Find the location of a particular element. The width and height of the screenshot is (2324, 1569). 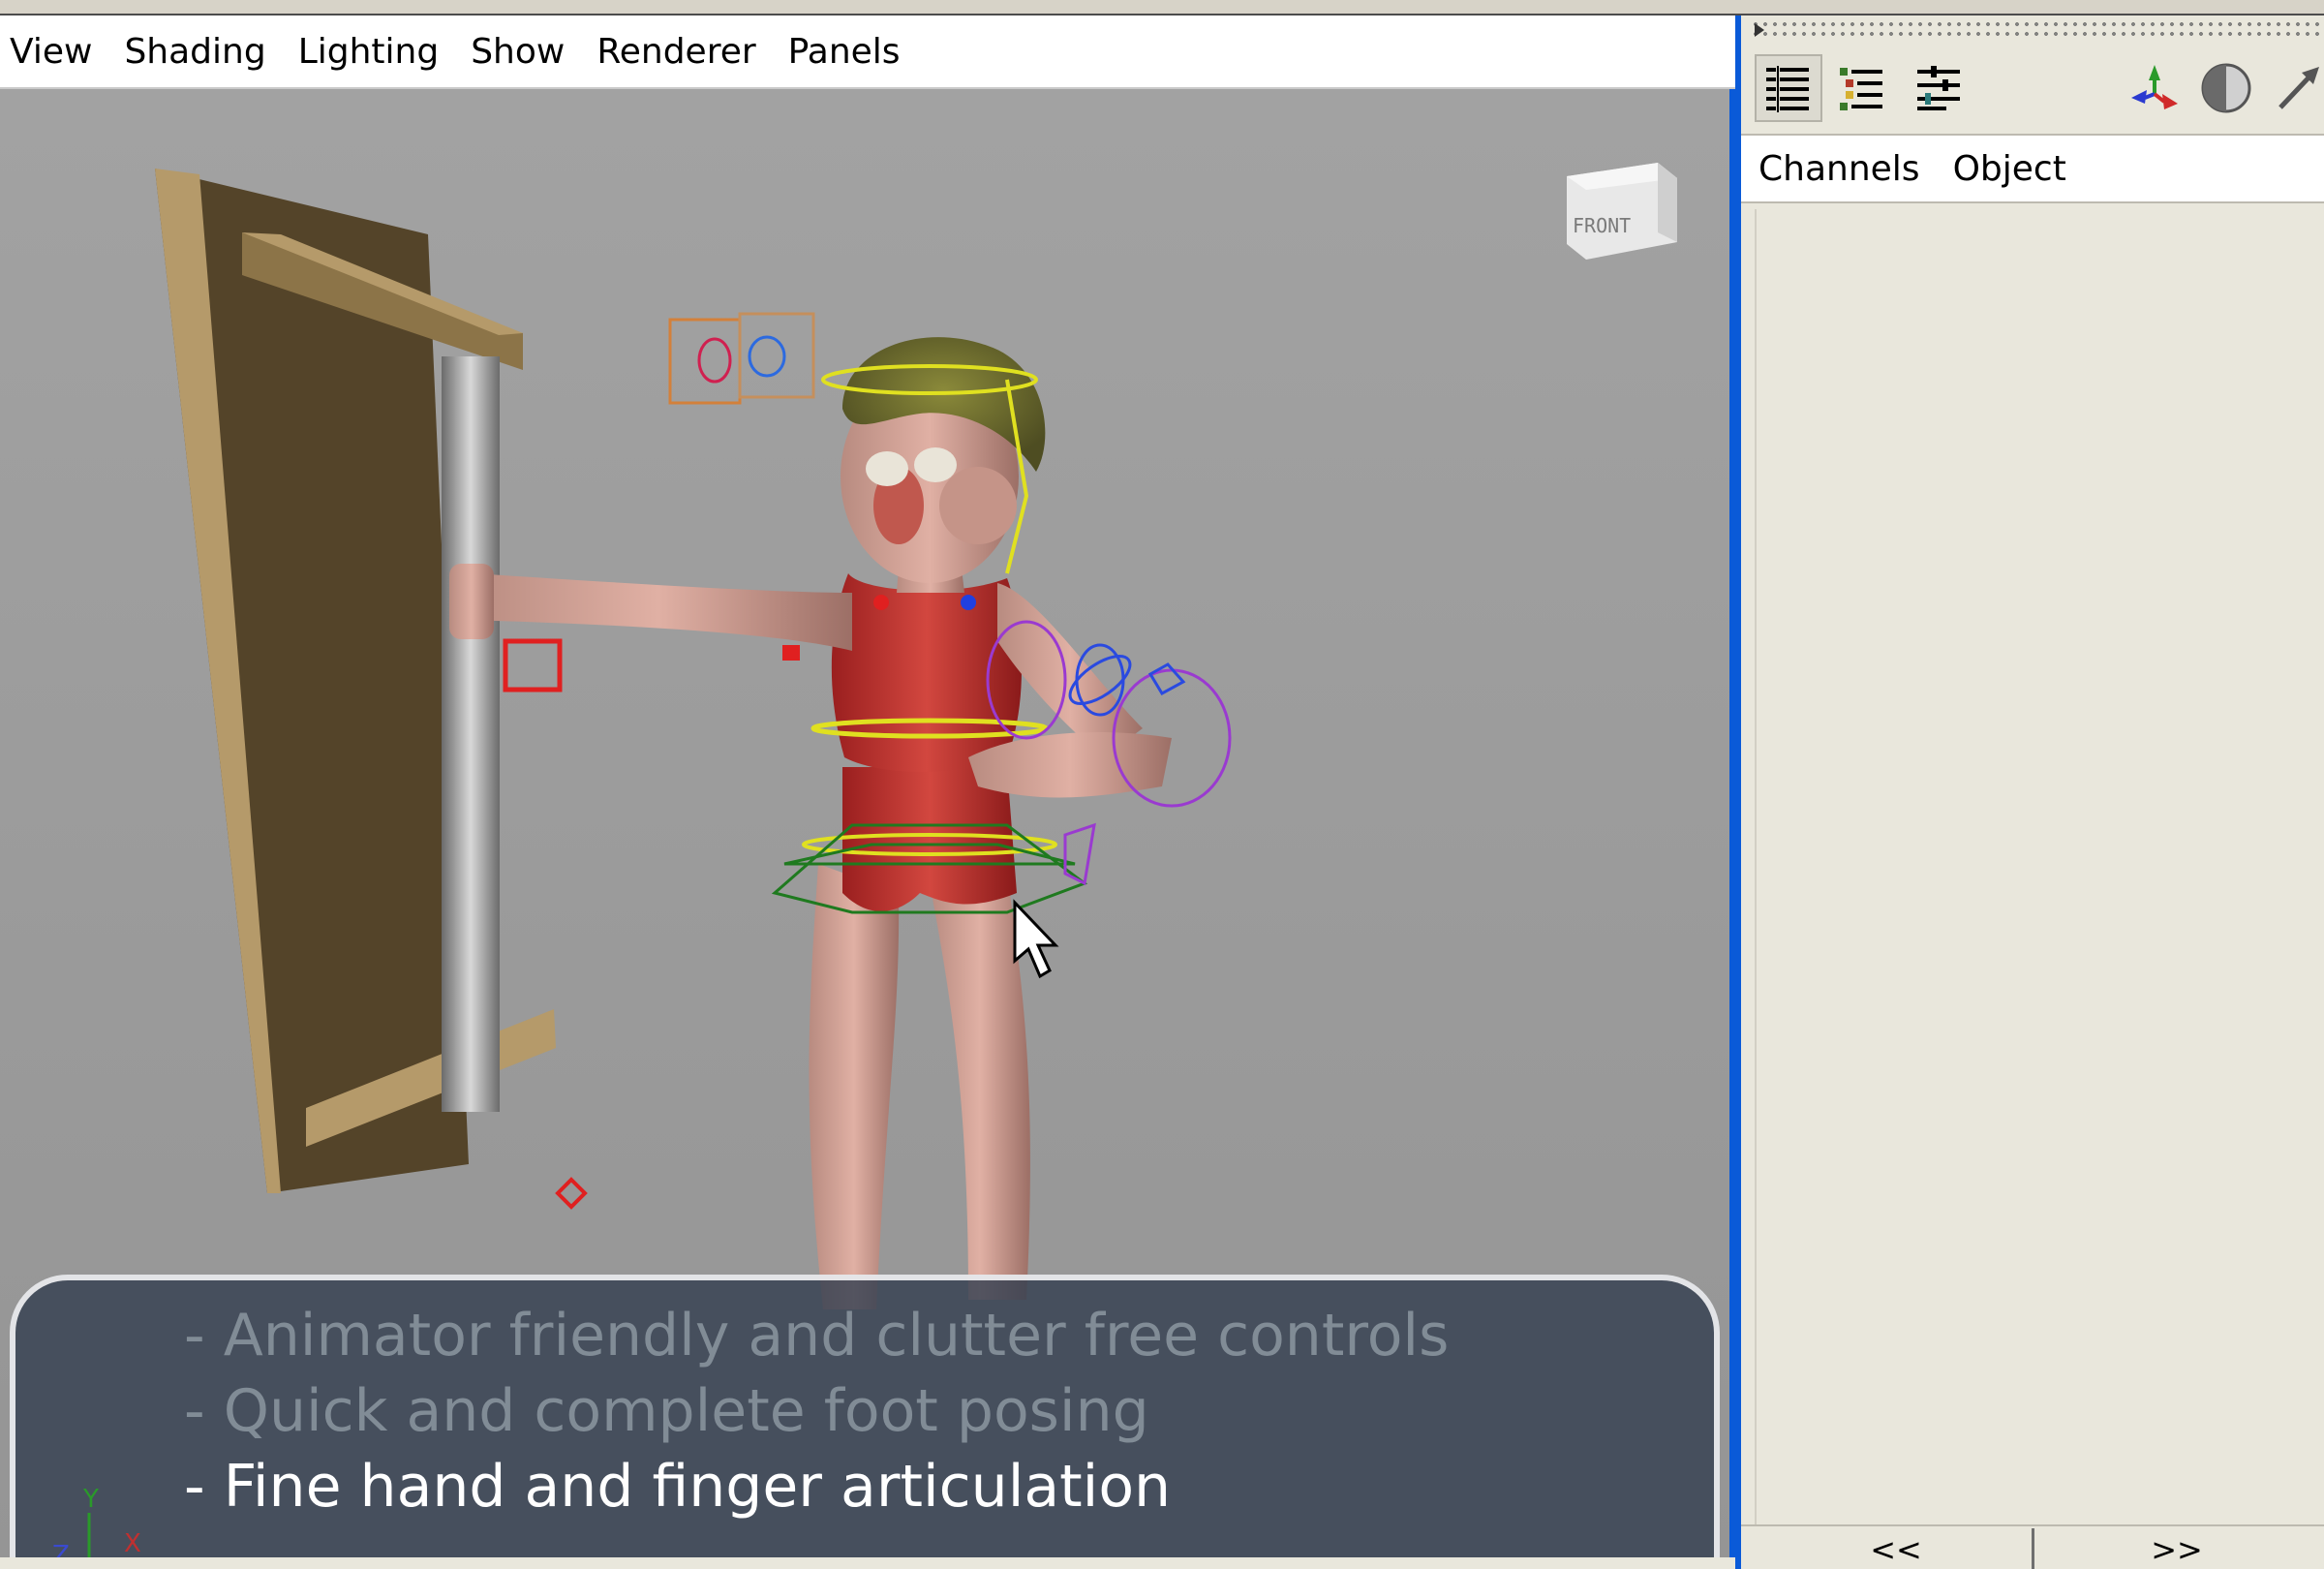

axis-z-label: Z is located at coordinates (61, 1549).